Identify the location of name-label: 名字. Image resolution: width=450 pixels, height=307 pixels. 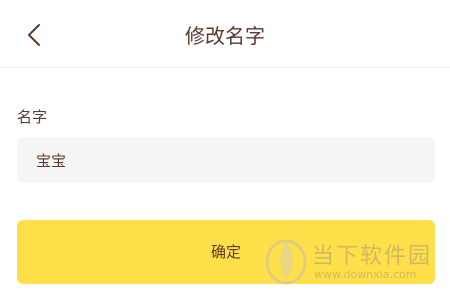
(32, 117).